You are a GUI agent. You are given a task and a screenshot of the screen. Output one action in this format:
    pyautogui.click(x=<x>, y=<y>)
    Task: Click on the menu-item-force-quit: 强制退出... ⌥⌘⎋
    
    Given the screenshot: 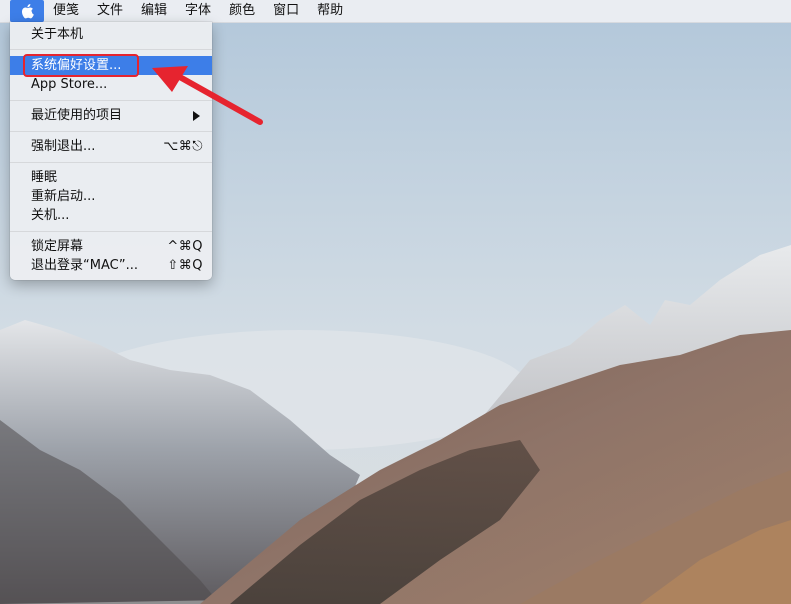 What is the action you would take?
    pyautogui.click(x=111, y=146)
    